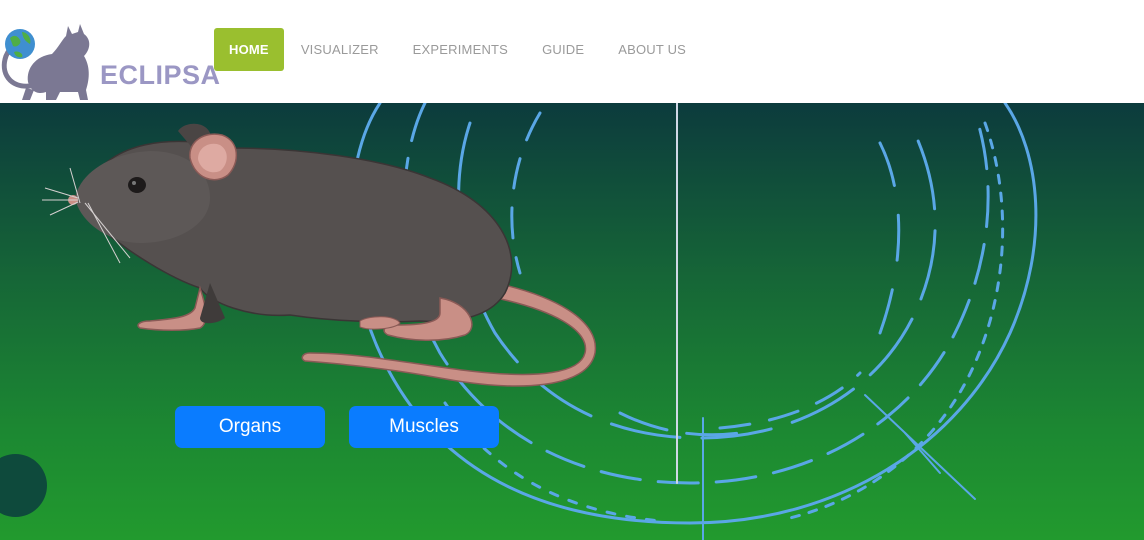 The image size is (1144, 540). I want to click on organs-button: Organs, so click(250, 427).